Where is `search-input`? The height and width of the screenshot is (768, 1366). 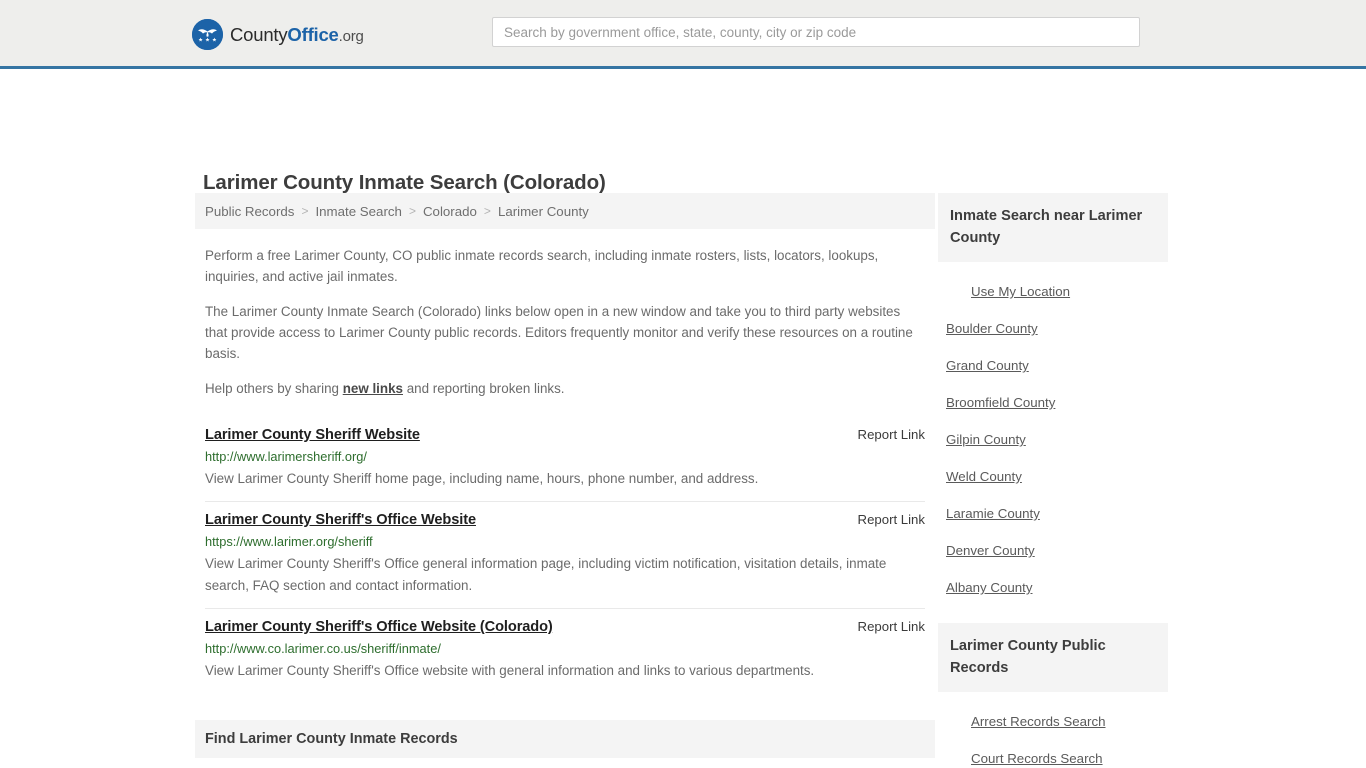 search-input is located at coordinates (816, 32).